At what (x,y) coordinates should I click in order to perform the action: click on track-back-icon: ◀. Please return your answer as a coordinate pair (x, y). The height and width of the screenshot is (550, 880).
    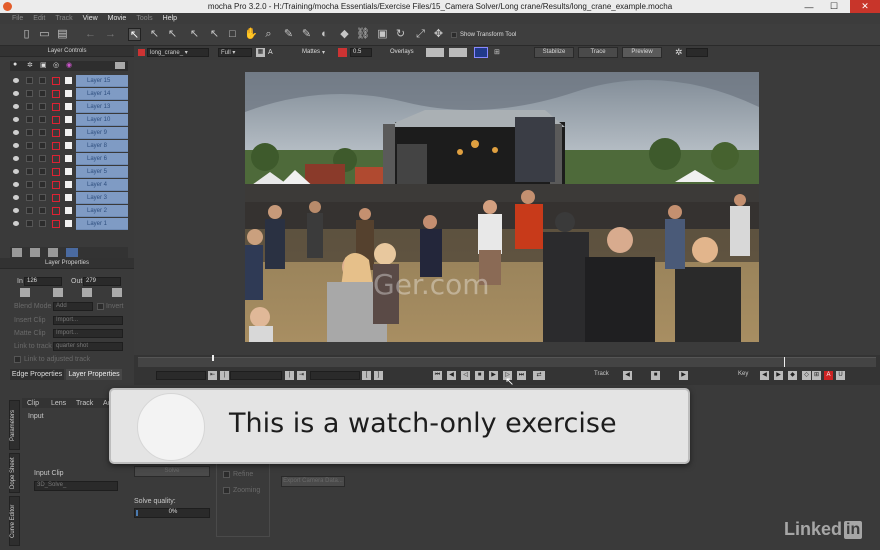
    Looking at the image, I should click on (627, 375).